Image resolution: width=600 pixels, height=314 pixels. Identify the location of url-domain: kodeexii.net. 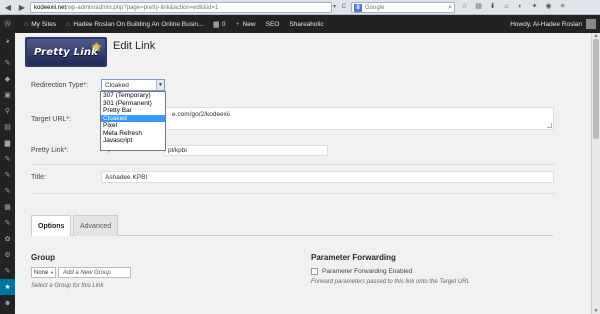
(50, 7).